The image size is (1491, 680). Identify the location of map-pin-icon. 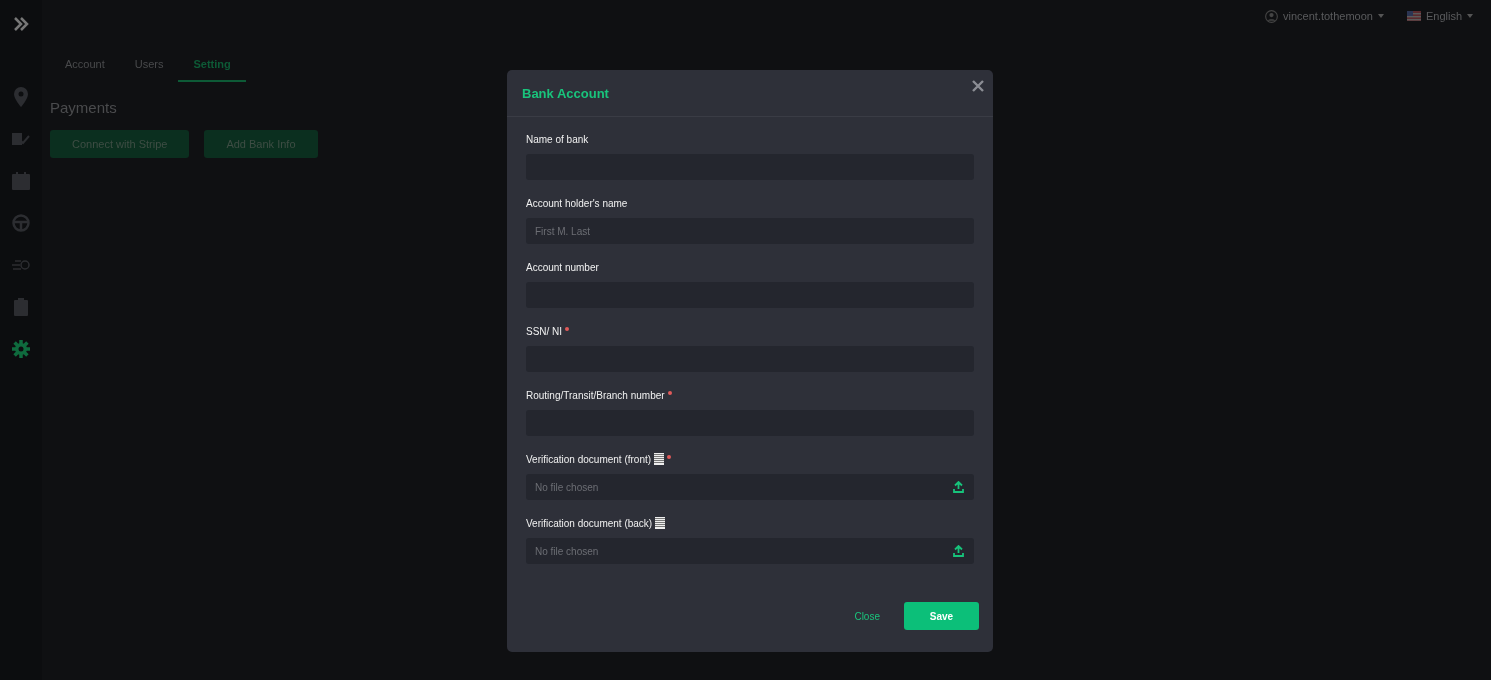
(21, 97).